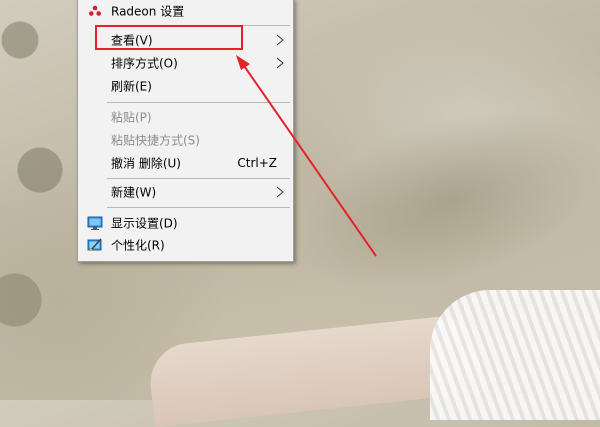 The image size is (600, 427). Describe the element at coordinates (185, 245) in the screenshot. I see `menu-item-personalize: 个性化(R)` at that location.